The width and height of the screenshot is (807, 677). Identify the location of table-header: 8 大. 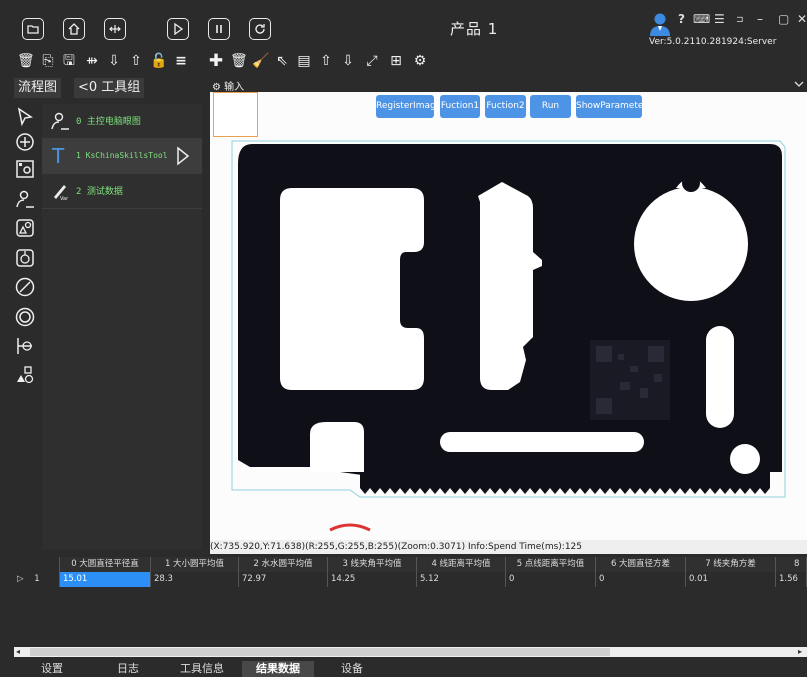
(791, 570).